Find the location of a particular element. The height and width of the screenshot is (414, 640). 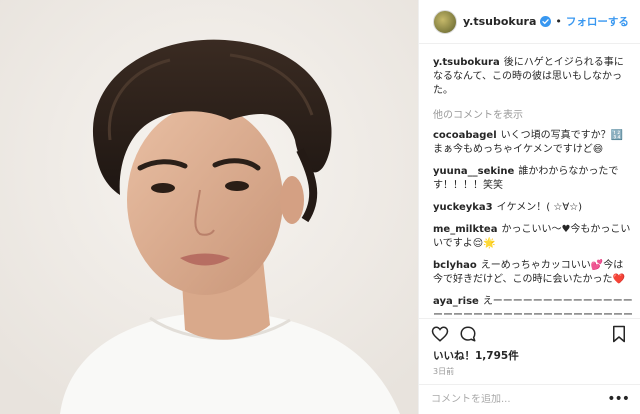

add-comment-bar: ••• is located at coordinates (529, 399).